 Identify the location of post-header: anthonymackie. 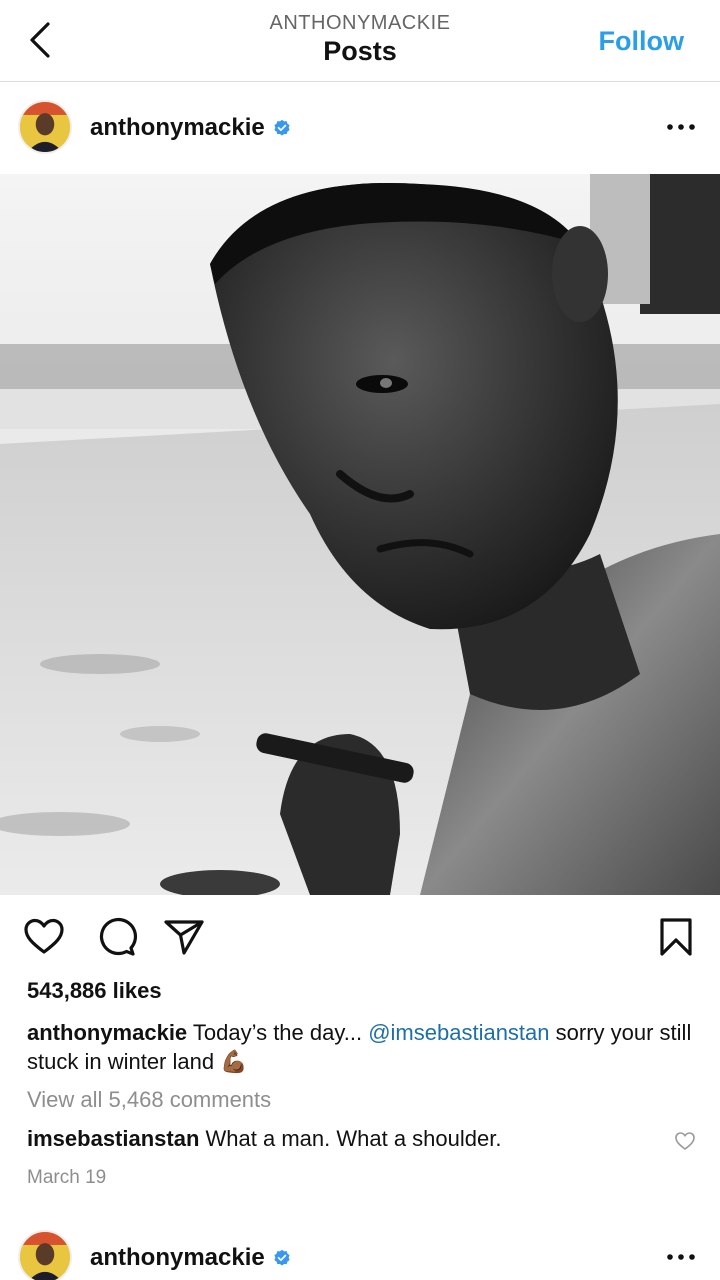
(360, 128).